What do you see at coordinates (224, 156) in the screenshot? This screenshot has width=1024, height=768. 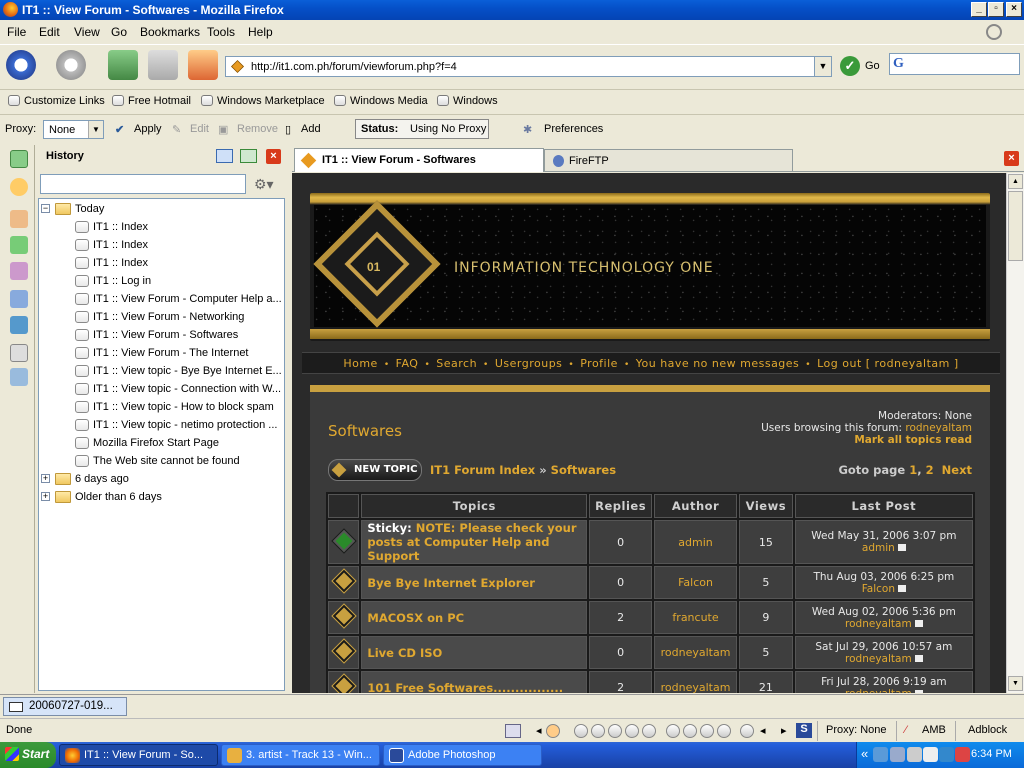 I see `view-icon` at bounding box center [224, 156].